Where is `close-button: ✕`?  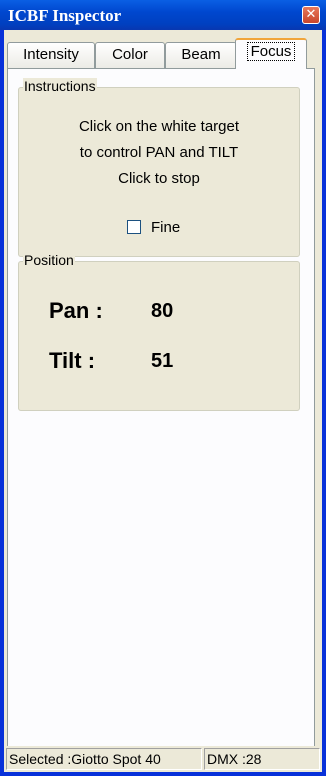 close-button: ✕ is located at coordinates (311, 15).